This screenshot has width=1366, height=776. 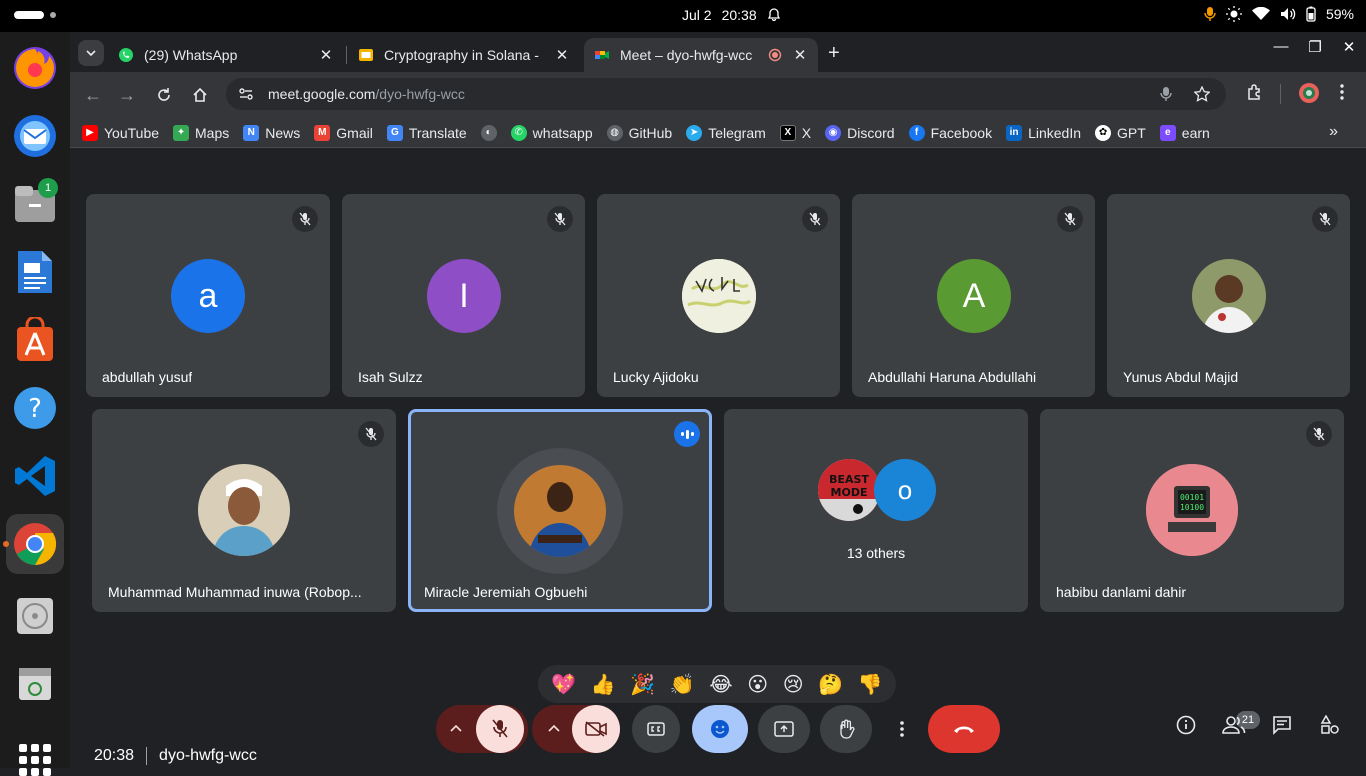 I want to click on tab-meet: Meet – dyo-hwfg-wcc ✕, so click(x=701, y=55).